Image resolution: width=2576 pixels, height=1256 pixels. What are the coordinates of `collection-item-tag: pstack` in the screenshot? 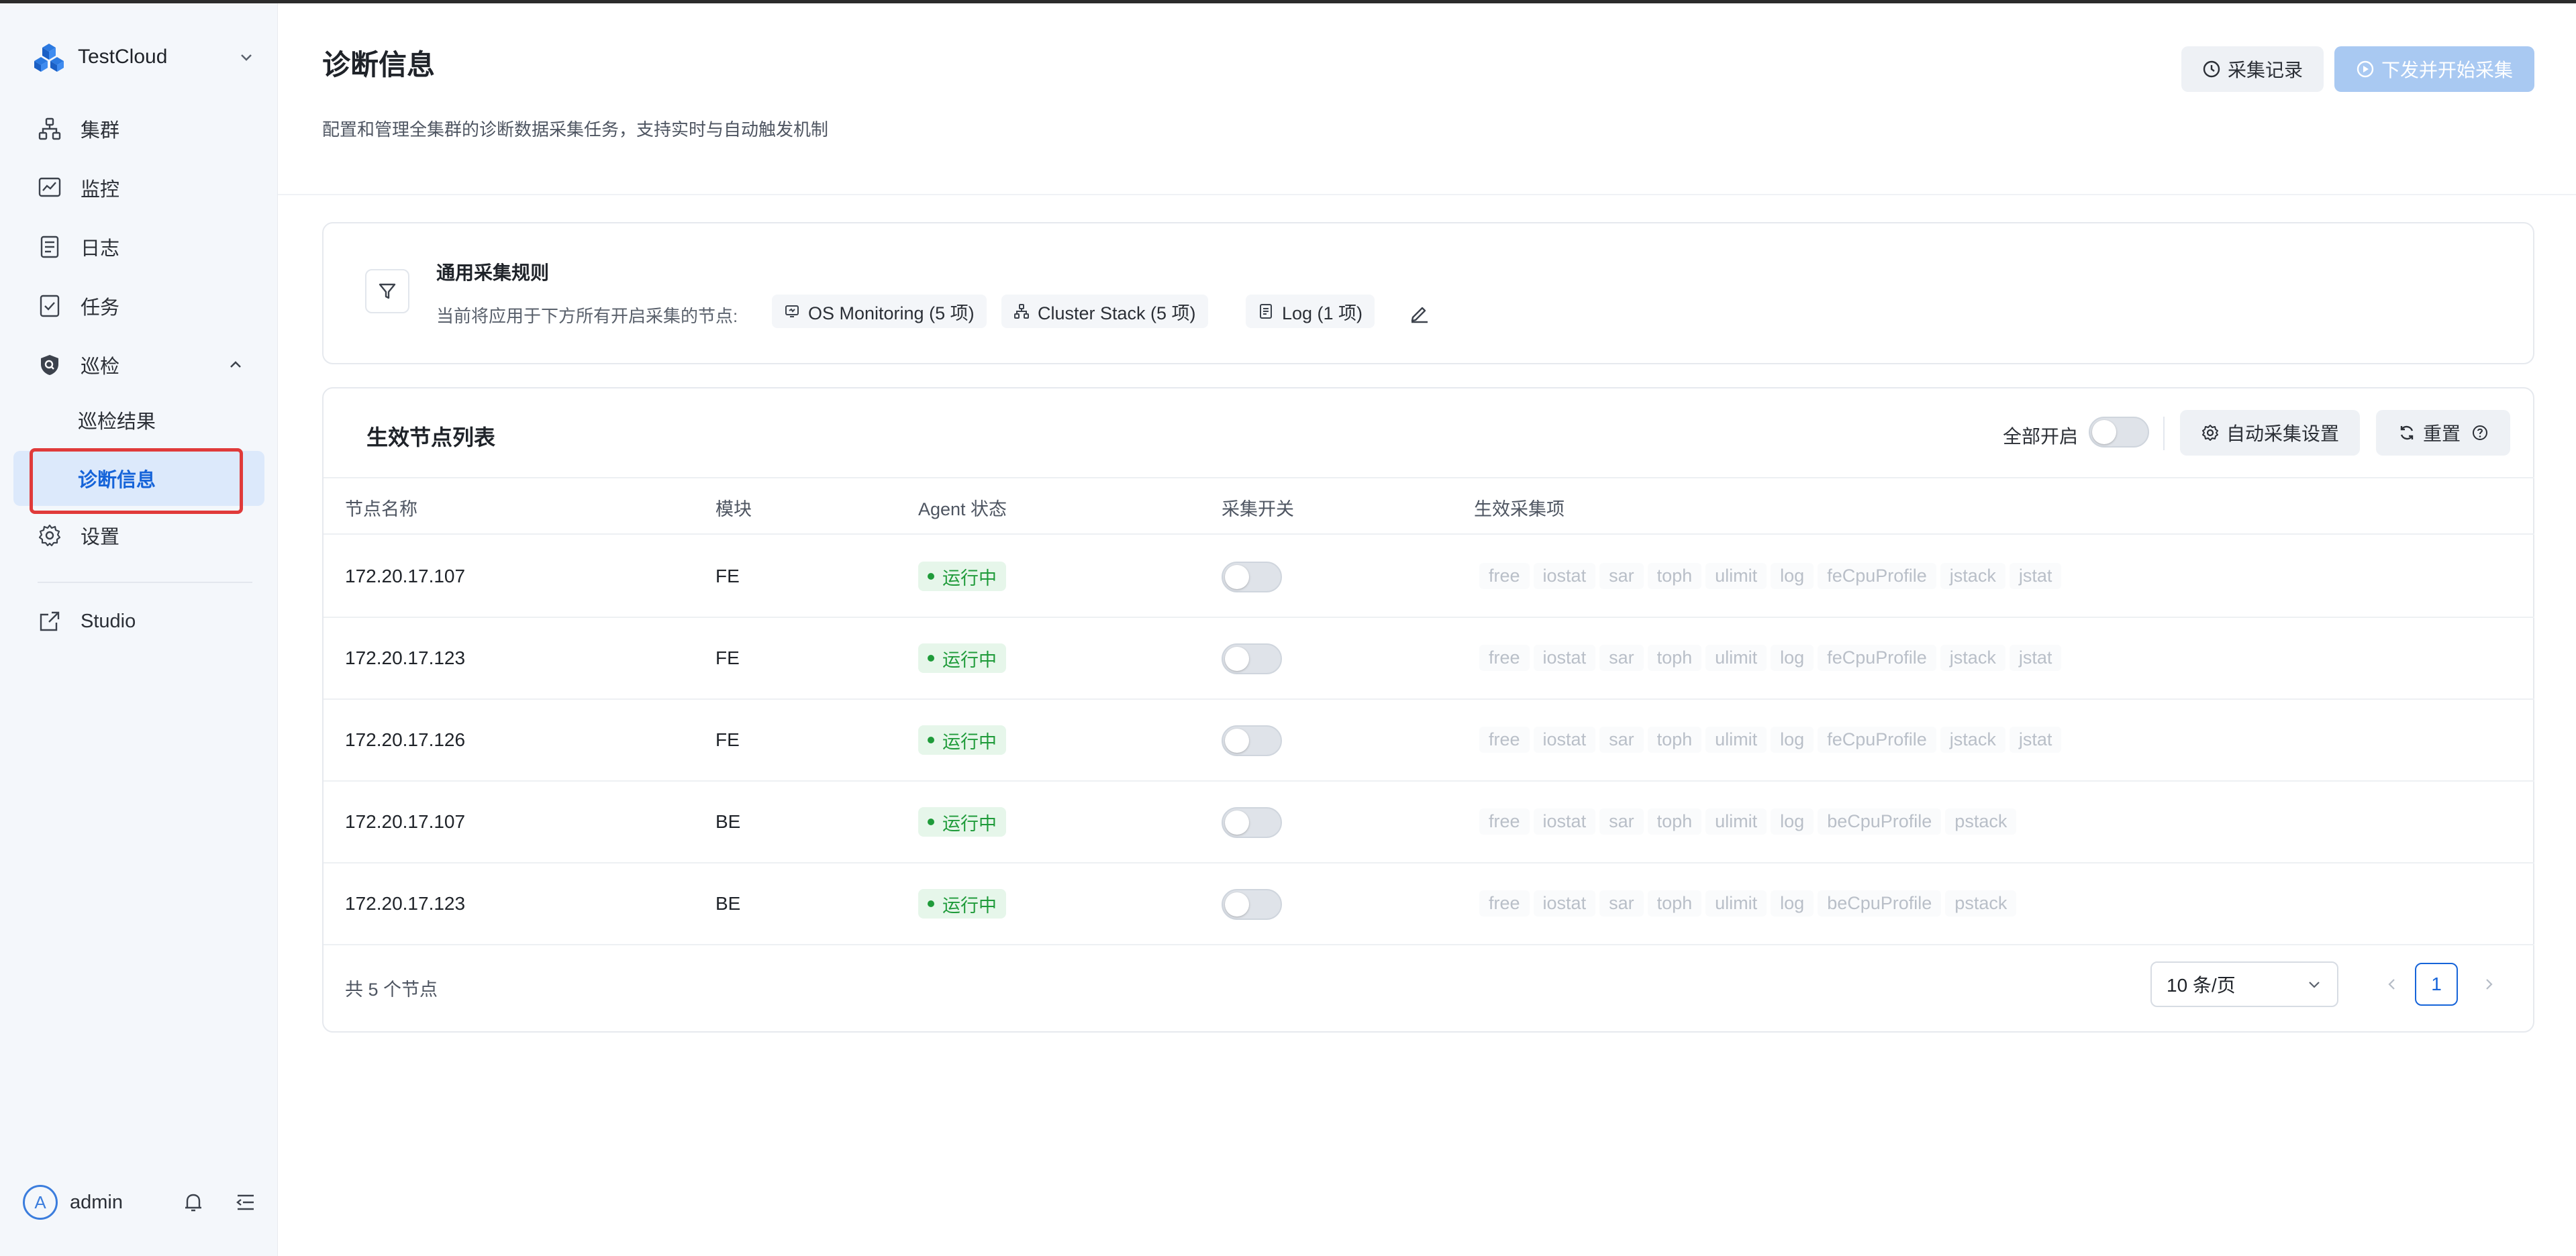 It's located at (1981, 821).